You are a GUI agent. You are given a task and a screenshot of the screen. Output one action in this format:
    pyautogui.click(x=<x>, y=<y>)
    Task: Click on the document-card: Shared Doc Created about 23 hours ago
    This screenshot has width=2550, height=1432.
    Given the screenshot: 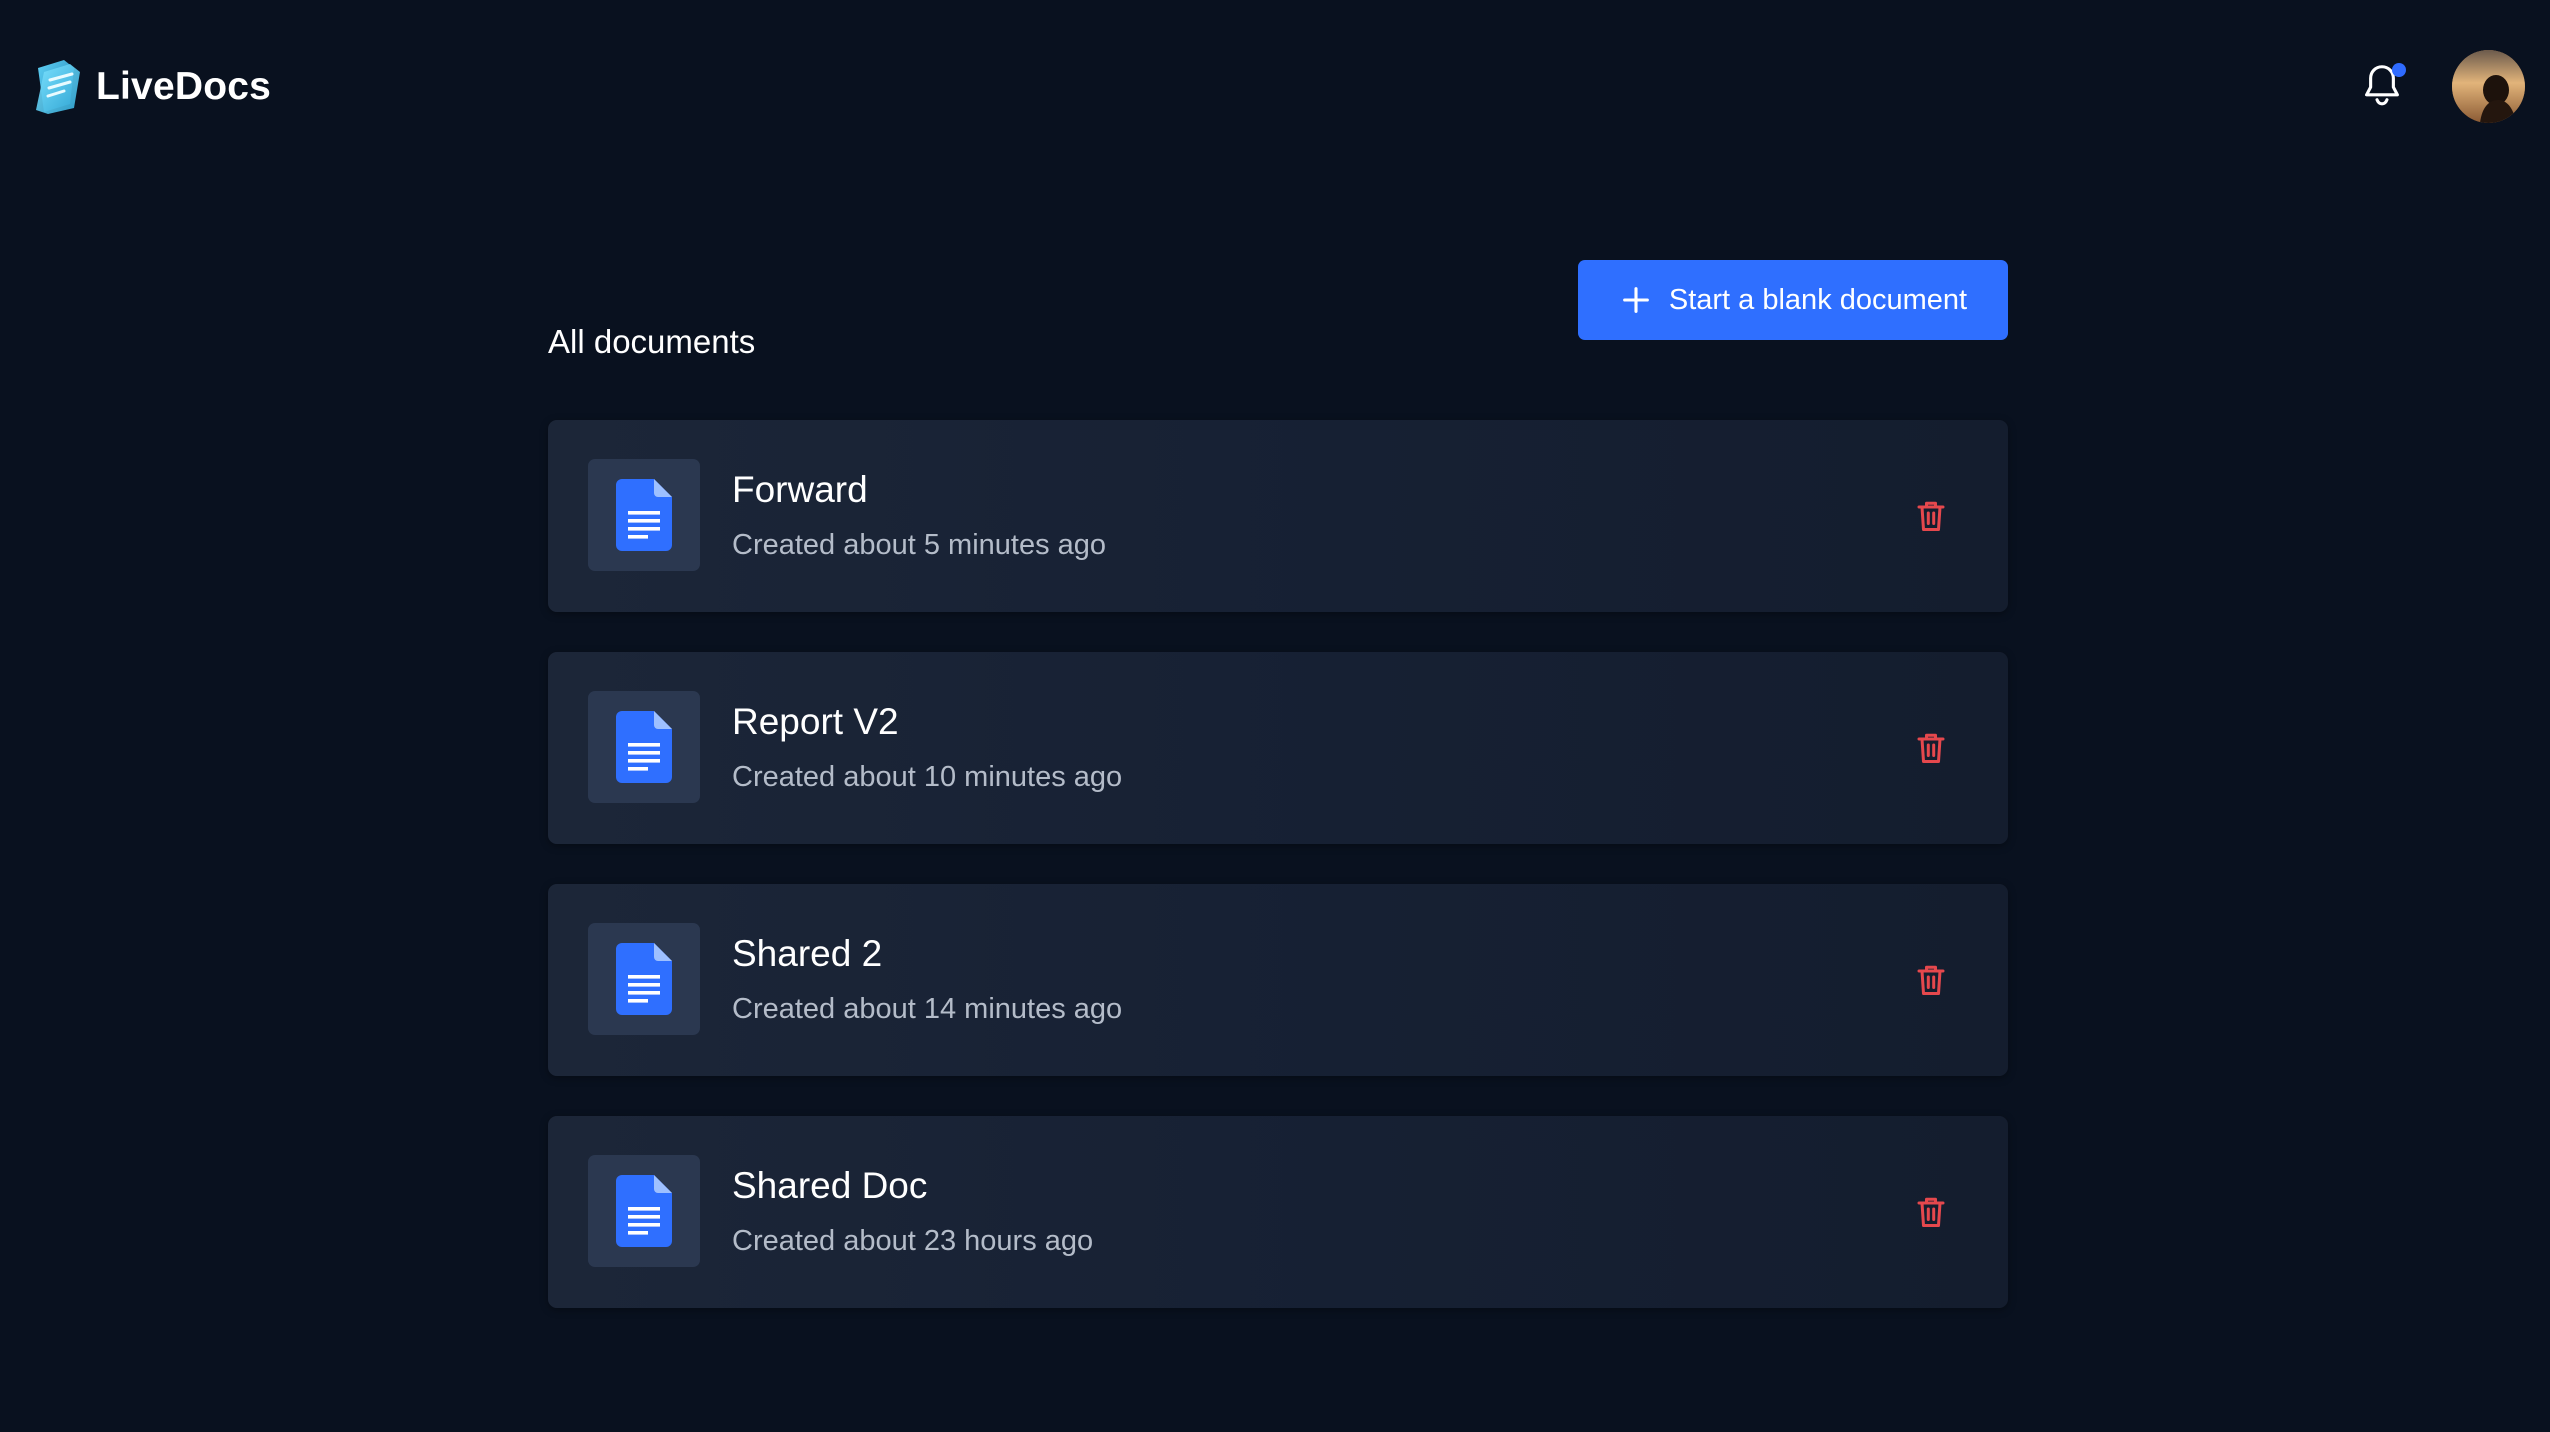 What is the action you would take?
    pyautogui.click(x=1278, y=1212)
    